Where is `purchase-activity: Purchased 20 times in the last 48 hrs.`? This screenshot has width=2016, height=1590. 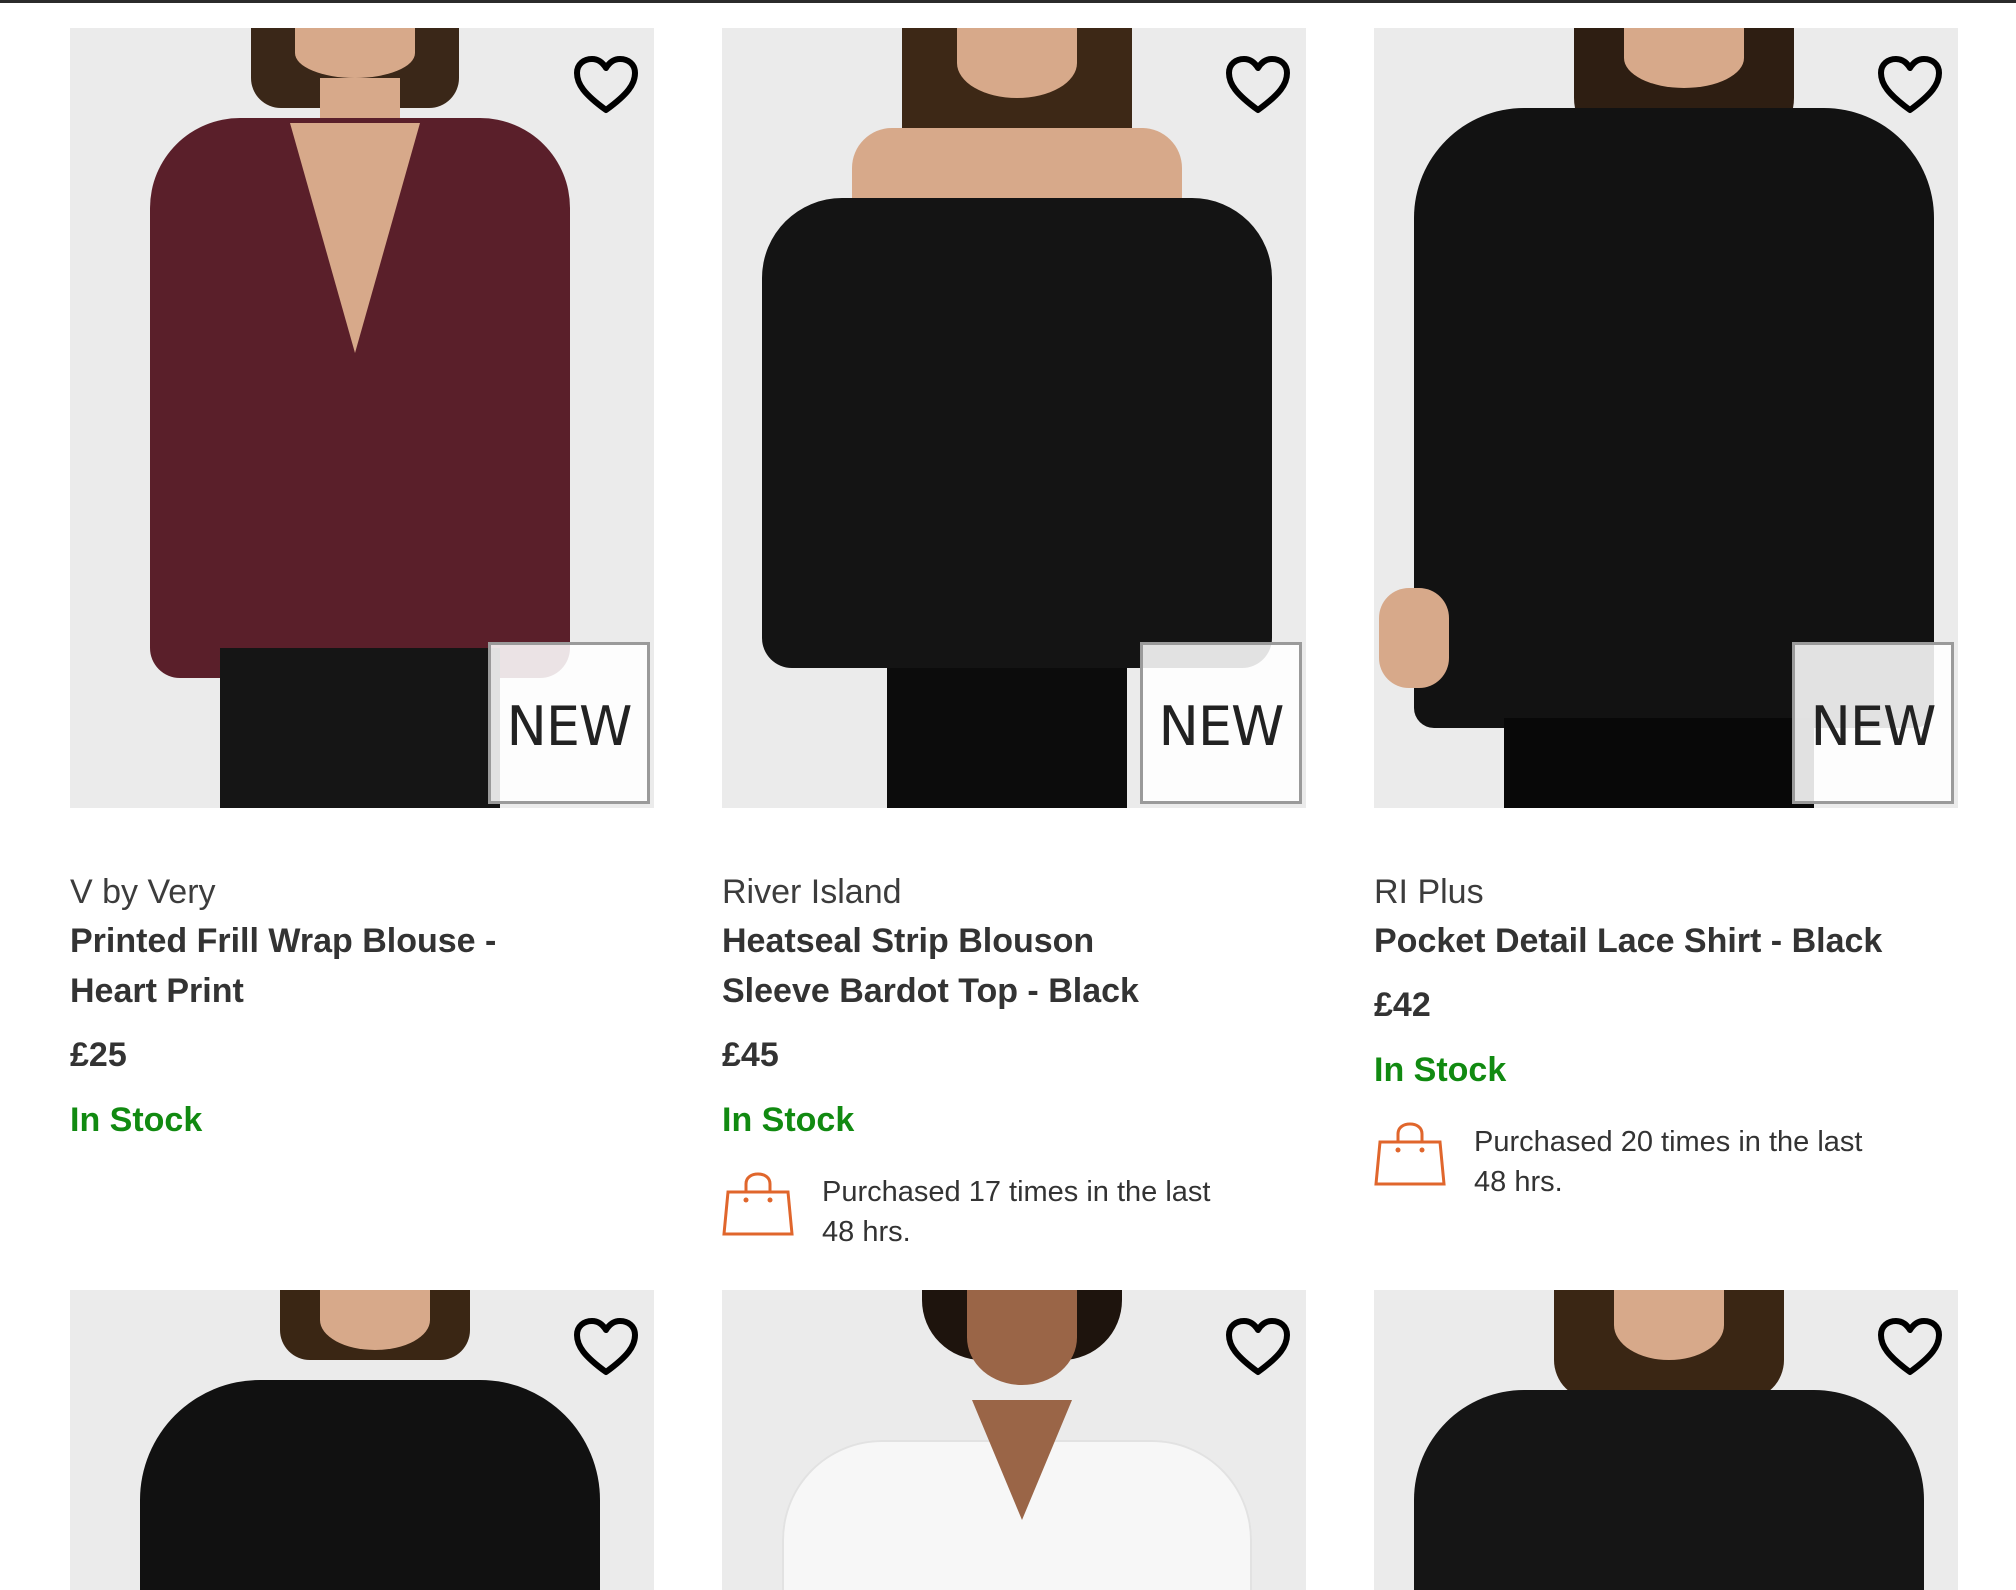 purchase-activity: Purchased 20 times in the last 48 hrs. is located at coordinates (1666, 1162).